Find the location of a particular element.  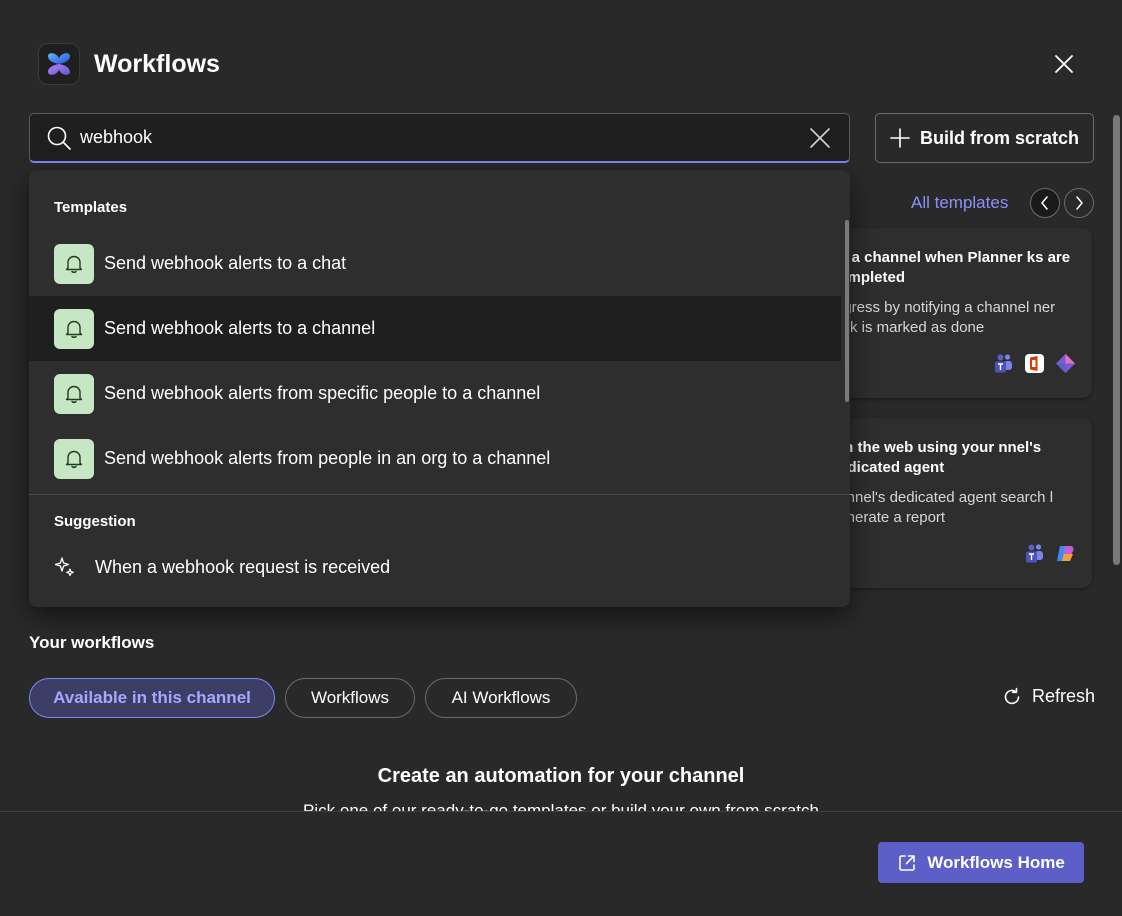

planner-icon is located at coordinates (1065, 363).